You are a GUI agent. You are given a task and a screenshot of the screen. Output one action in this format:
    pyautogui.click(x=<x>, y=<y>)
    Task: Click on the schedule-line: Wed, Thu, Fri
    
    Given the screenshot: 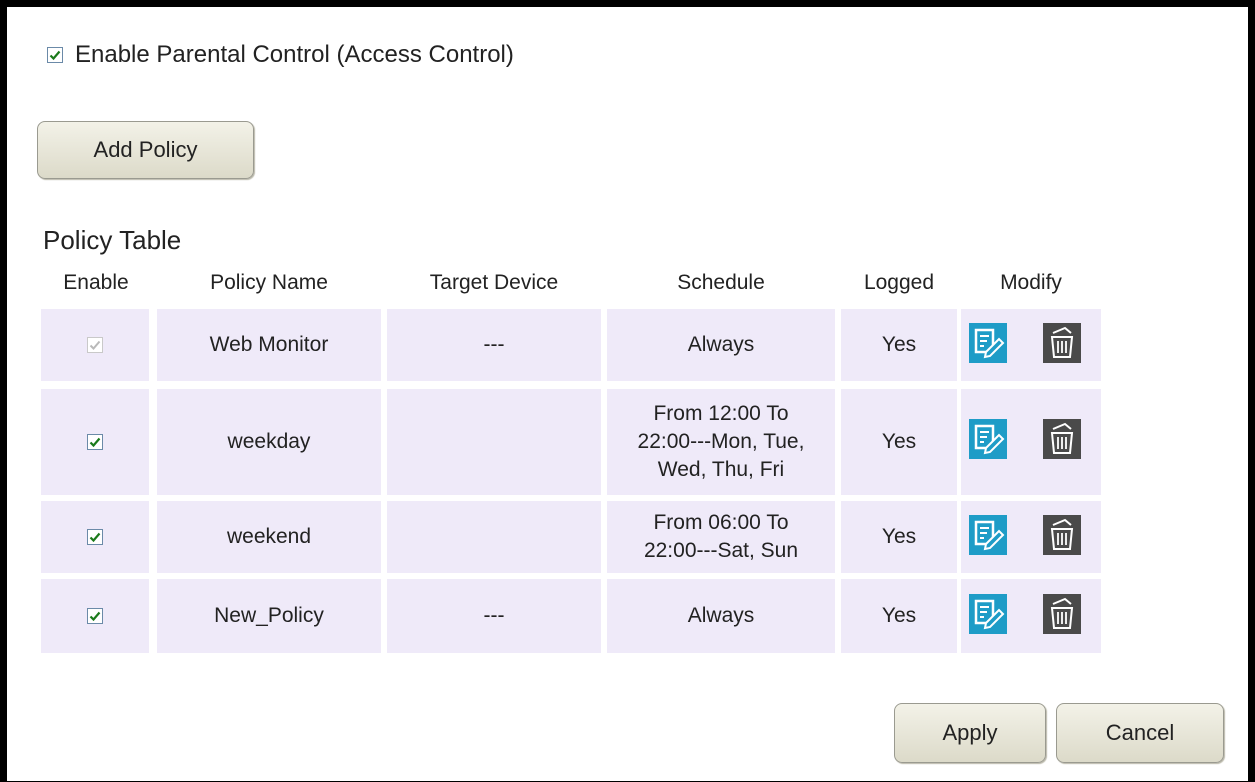 What is the action you would take?
    pyautogui.click(x=721, y=469)
    